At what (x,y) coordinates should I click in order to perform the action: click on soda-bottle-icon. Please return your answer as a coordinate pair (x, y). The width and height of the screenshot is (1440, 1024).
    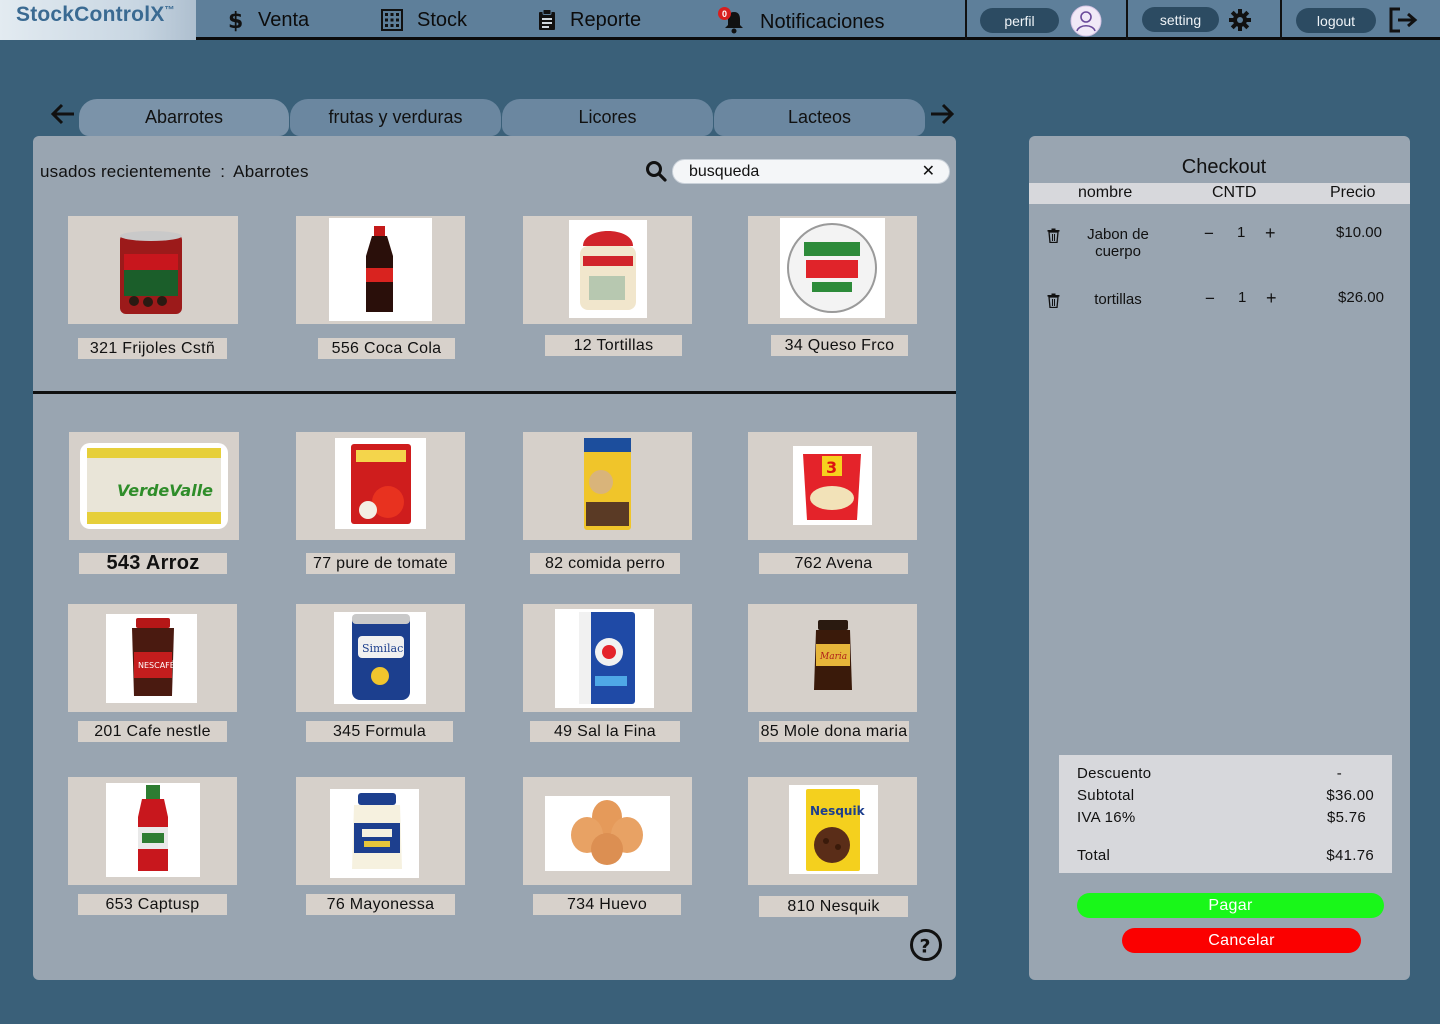
    Looking at the image, I should click on (379, 269).